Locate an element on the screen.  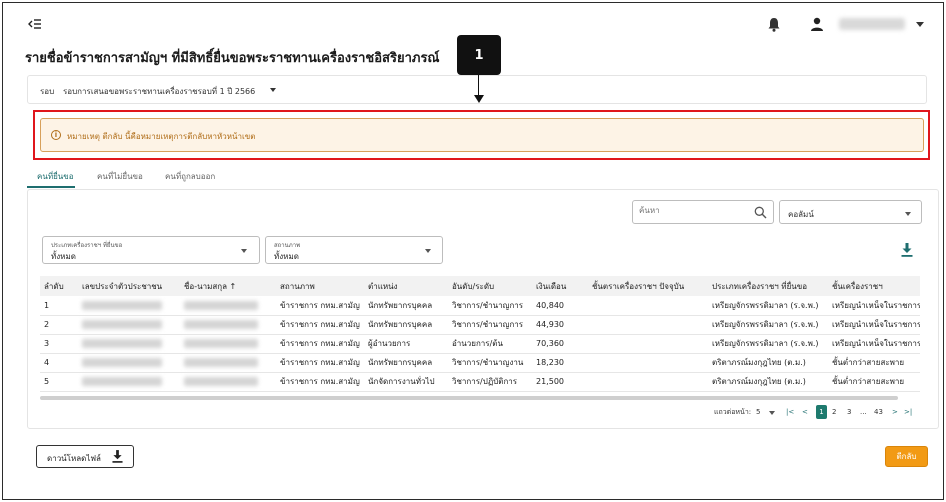
tab-not-submitted: คนที่ไม่ยื่นขอ is located at coordinates (120, 178).